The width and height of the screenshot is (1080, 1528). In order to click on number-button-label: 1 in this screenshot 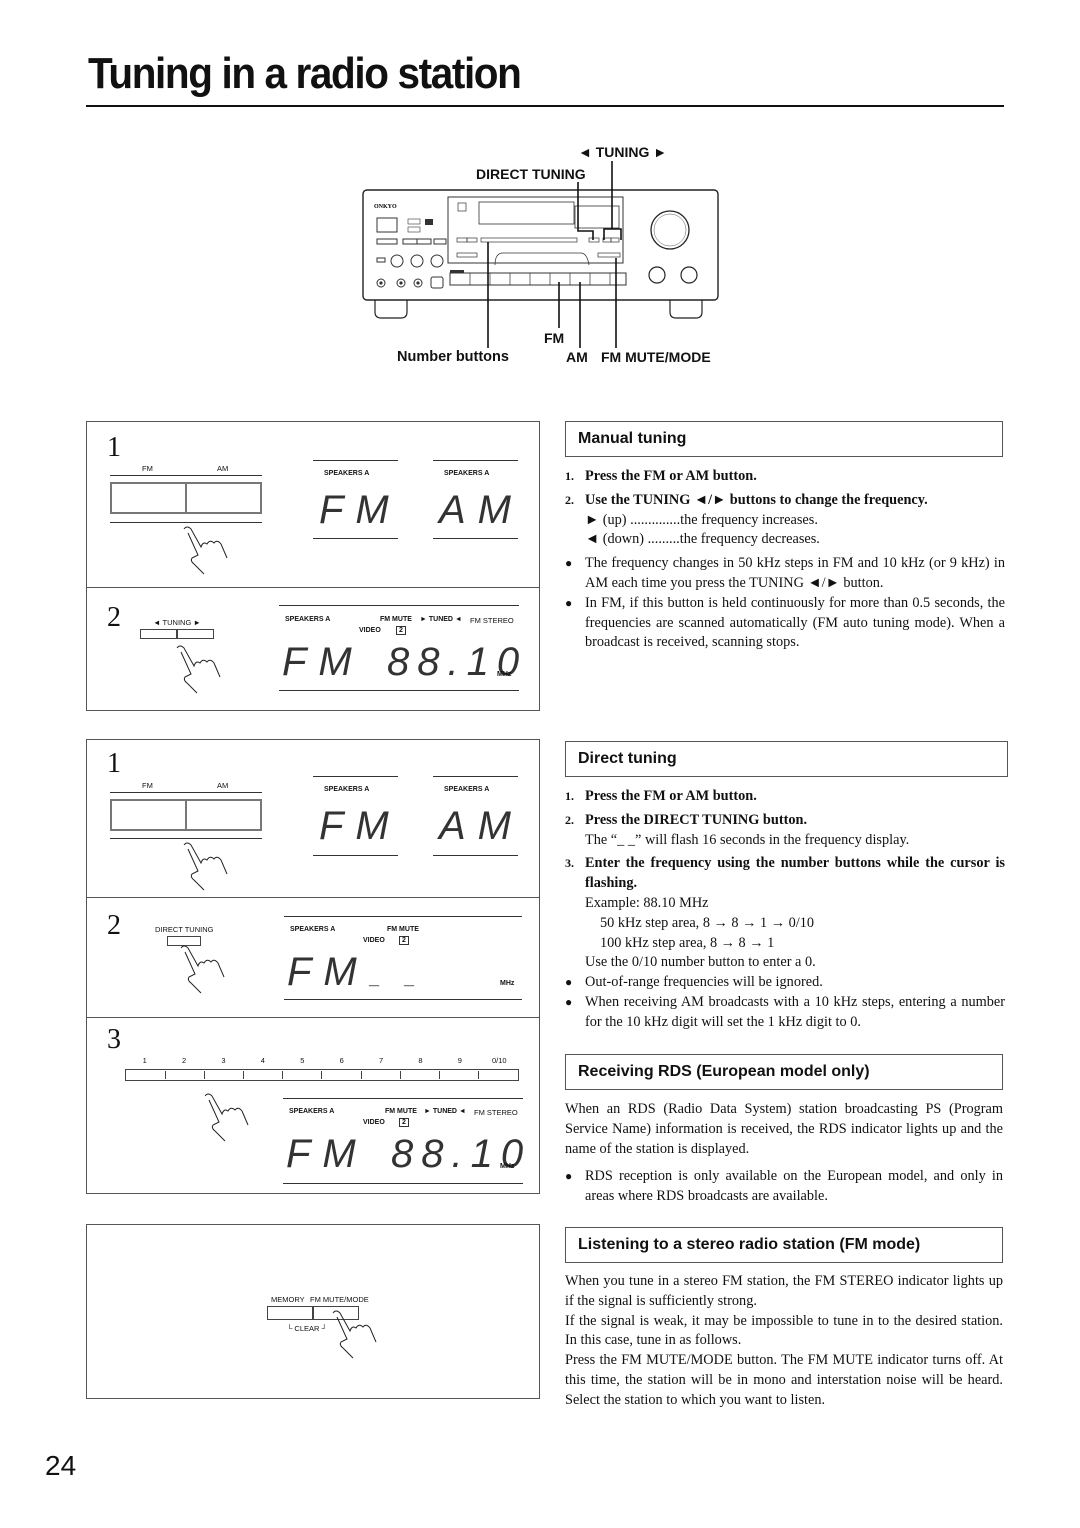, I will do `click(144, 1060)`.